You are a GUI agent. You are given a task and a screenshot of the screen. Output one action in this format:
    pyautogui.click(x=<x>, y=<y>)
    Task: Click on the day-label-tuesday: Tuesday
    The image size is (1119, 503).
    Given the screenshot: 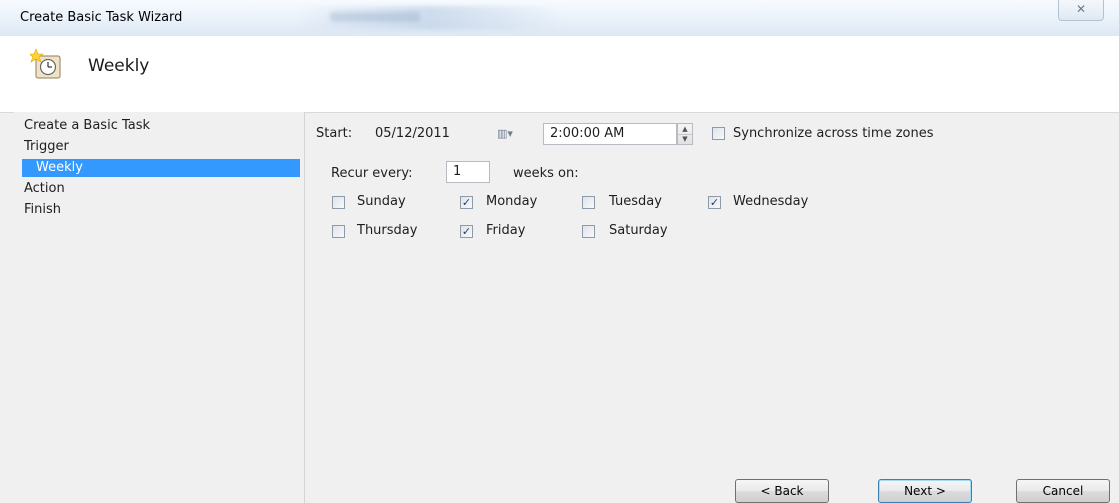 What is the action you would take?
    pyautogui.click(x=635, y=201)
    